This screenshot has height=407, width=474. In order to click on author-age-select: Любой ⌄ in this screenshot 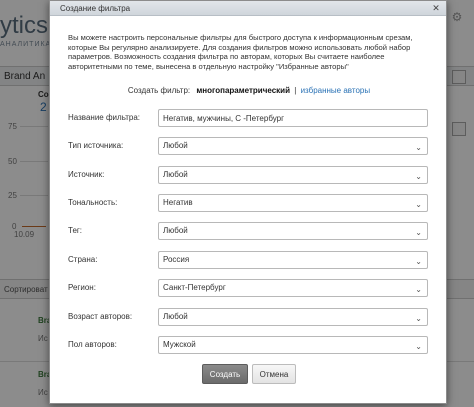, I will do `click(293, 317)`.